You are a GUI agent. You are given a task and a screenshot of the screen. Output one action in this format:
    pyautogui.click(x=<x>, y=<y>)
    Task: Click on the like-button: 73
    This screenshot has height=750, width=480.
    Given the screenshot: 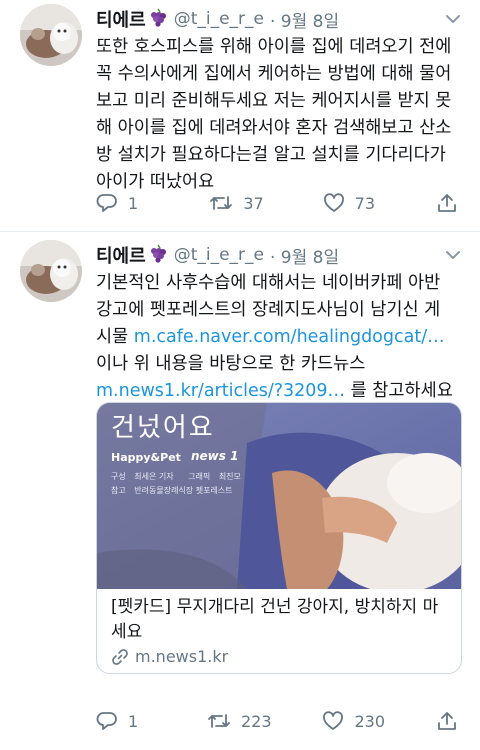 What is the action you would take?
    pyautogui.click(x=353, y=203)
    